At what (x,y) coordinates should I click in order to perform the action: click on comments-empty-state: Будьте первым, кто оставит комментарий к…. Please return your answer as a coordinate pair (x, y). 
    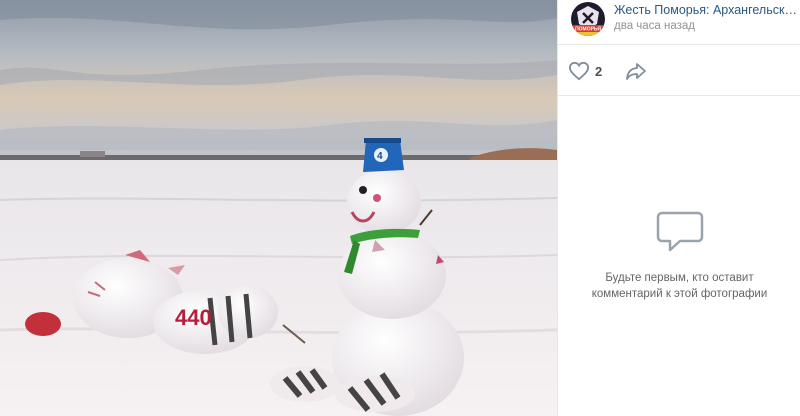
    Looking at the image, I should click on (679, 256).